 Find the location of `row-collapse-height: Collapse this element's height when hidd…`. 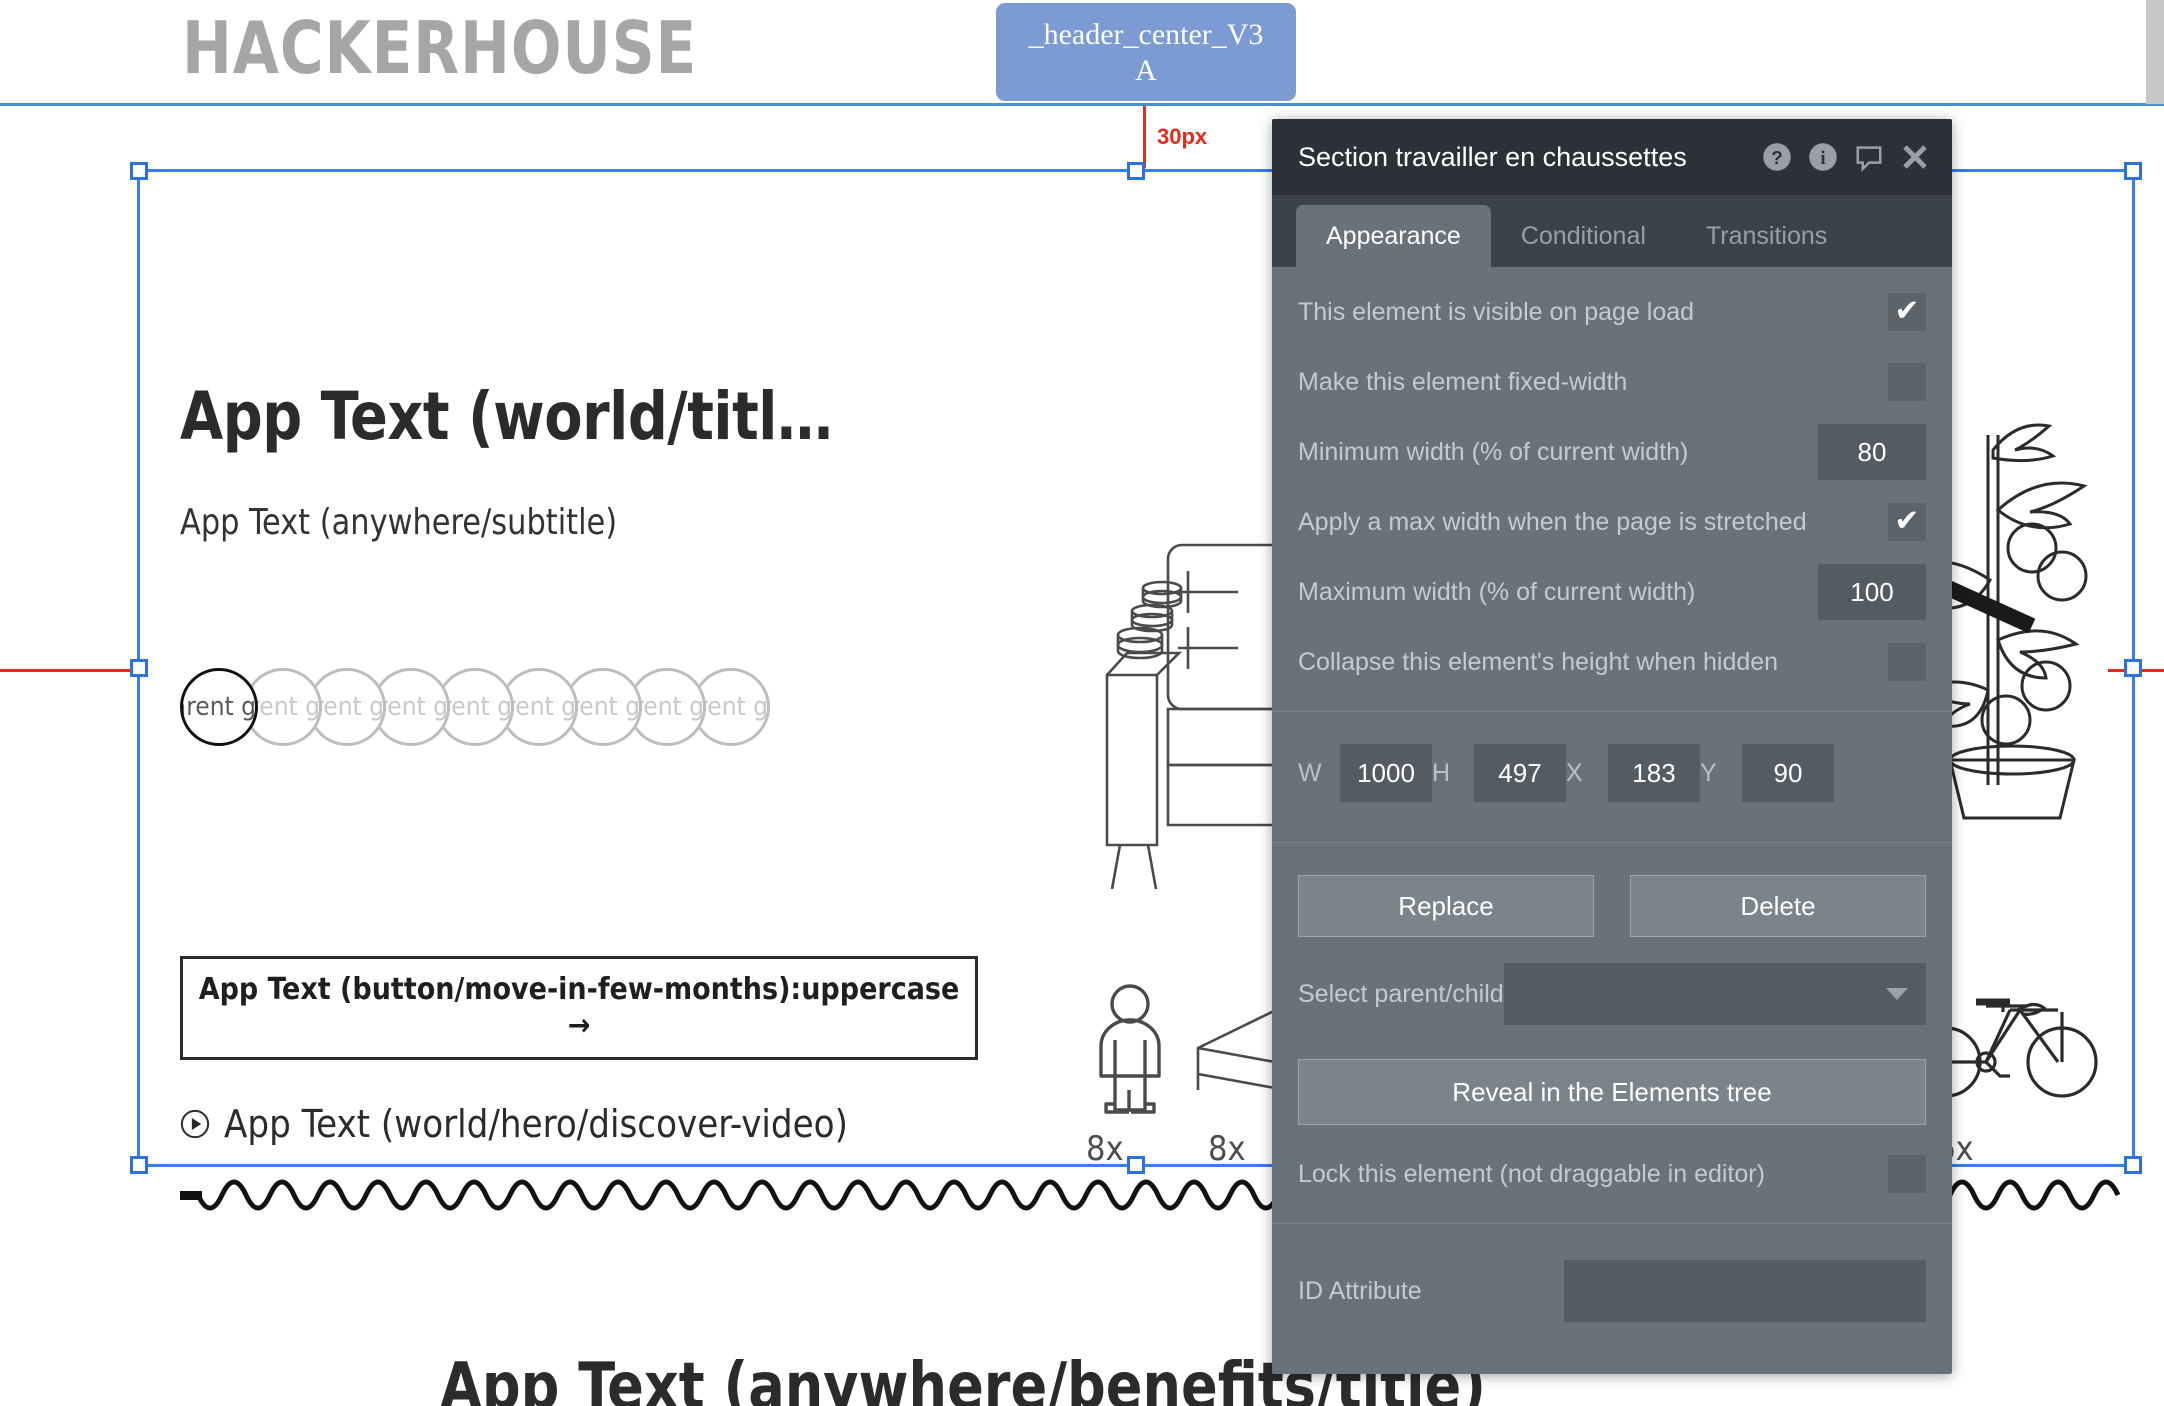

row-collapse-height: Collapse this element's height when hidd… is located at coordinates (1612, 662).